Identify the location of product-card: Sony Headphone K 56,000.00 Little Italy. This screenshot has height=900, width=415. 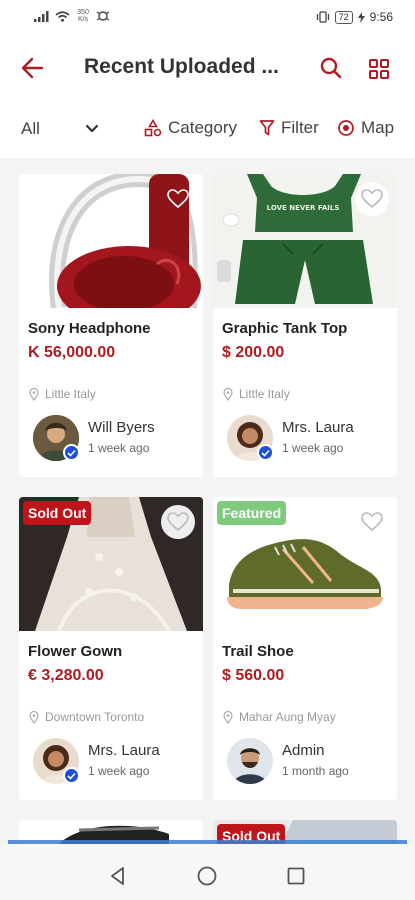
(111, 325).